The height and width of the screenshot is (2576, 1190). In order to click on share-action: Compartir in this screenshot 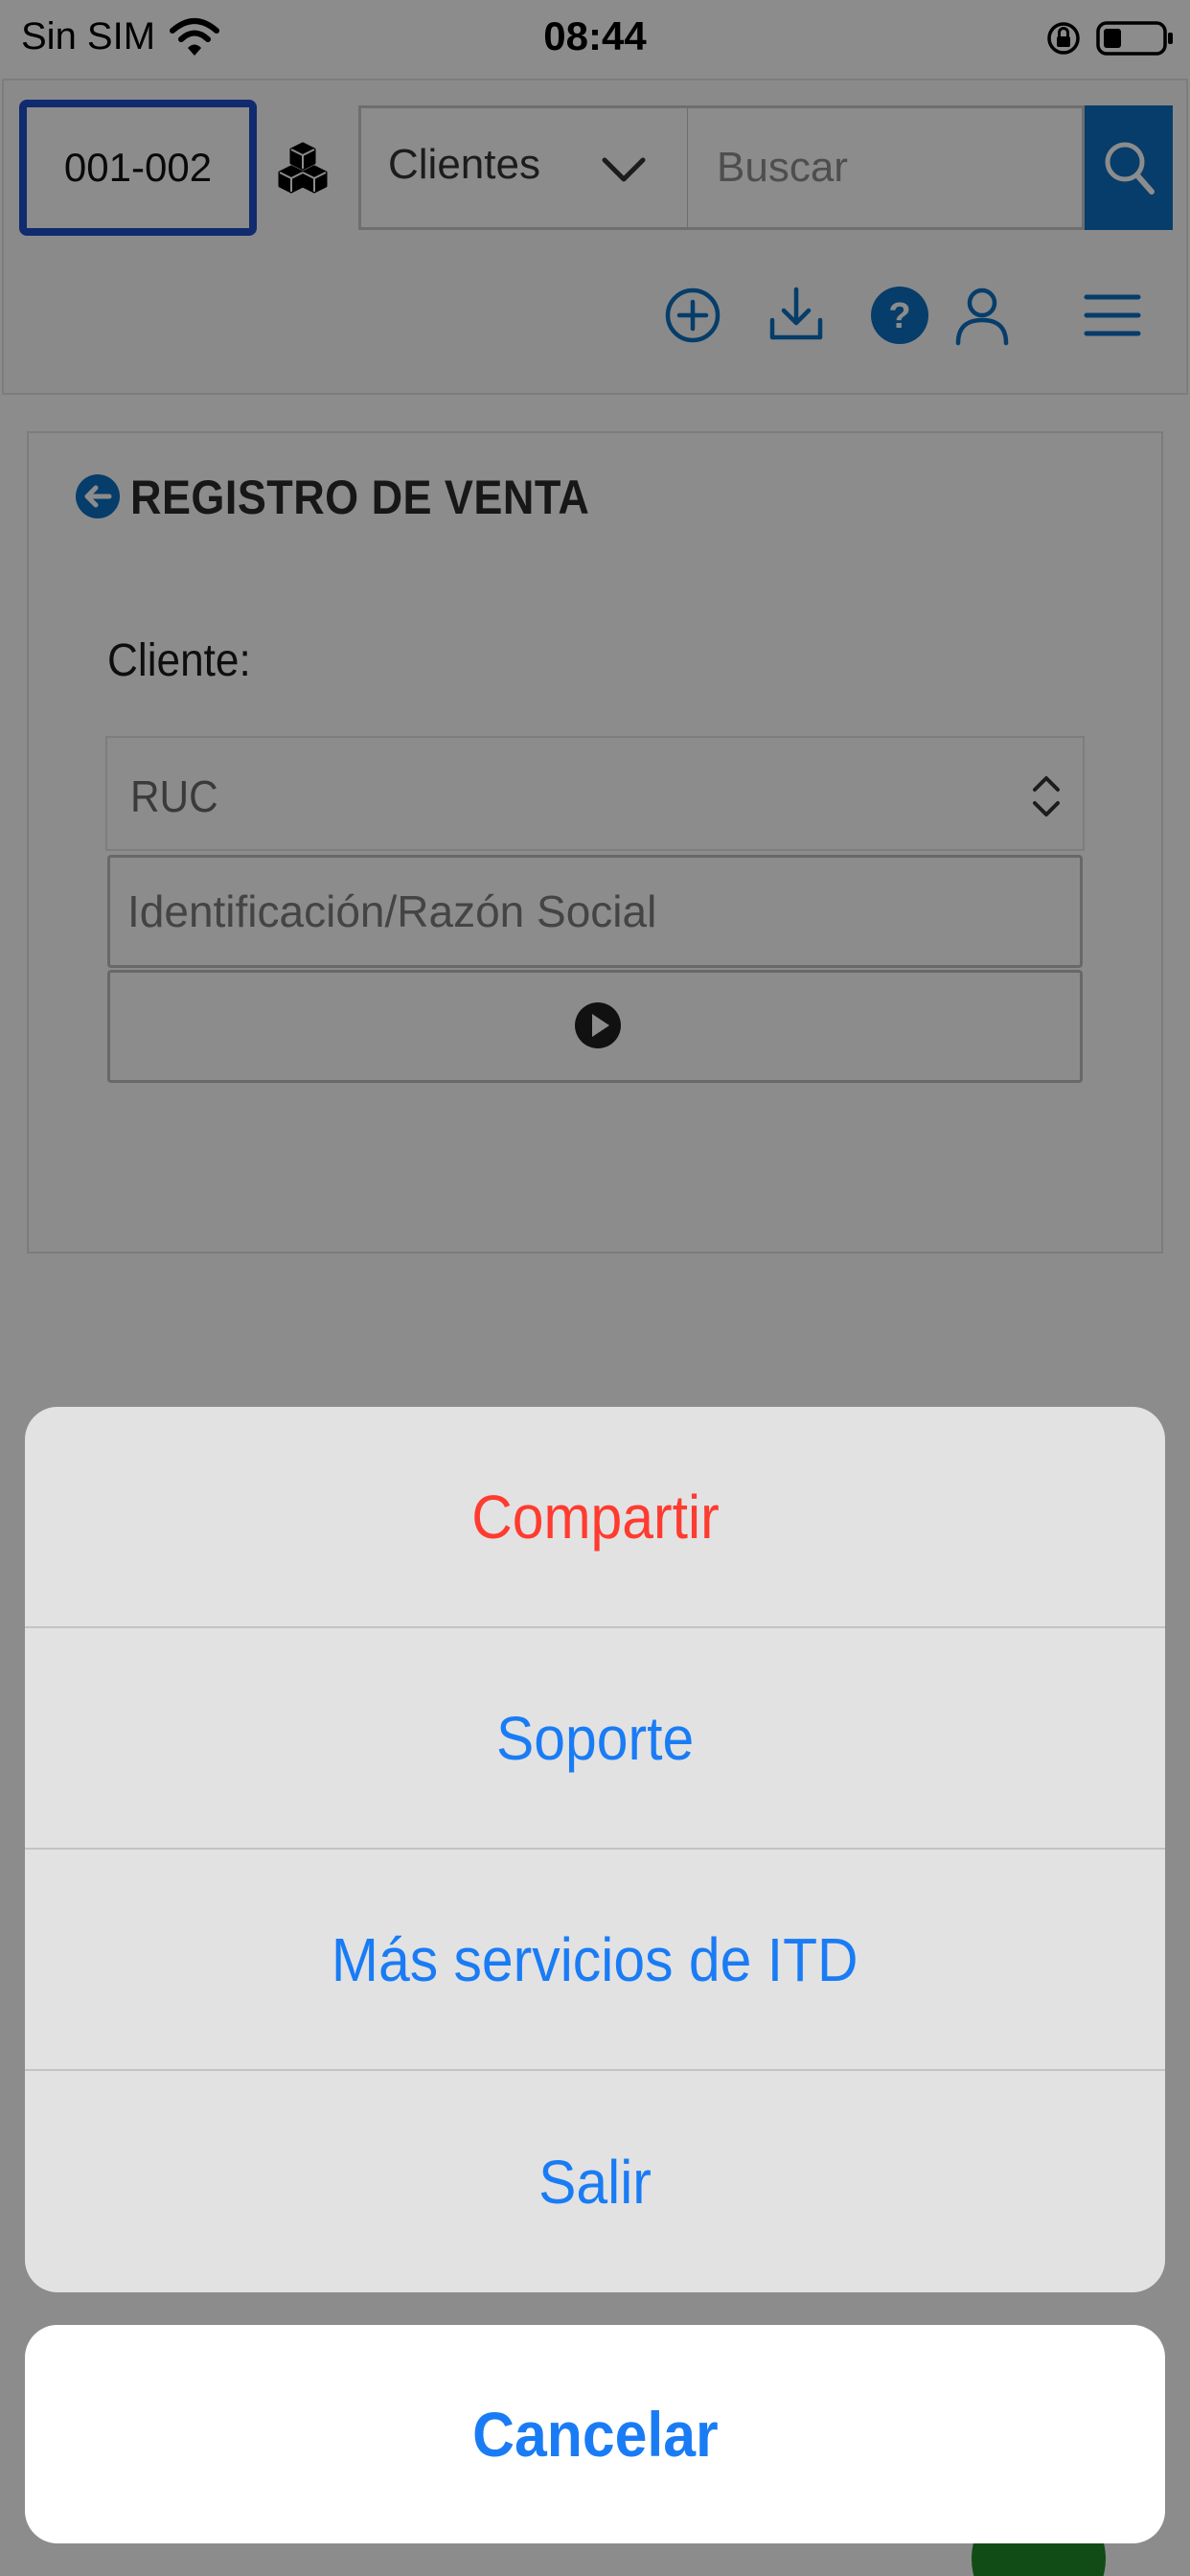, I will do `click(595, 1517)`.